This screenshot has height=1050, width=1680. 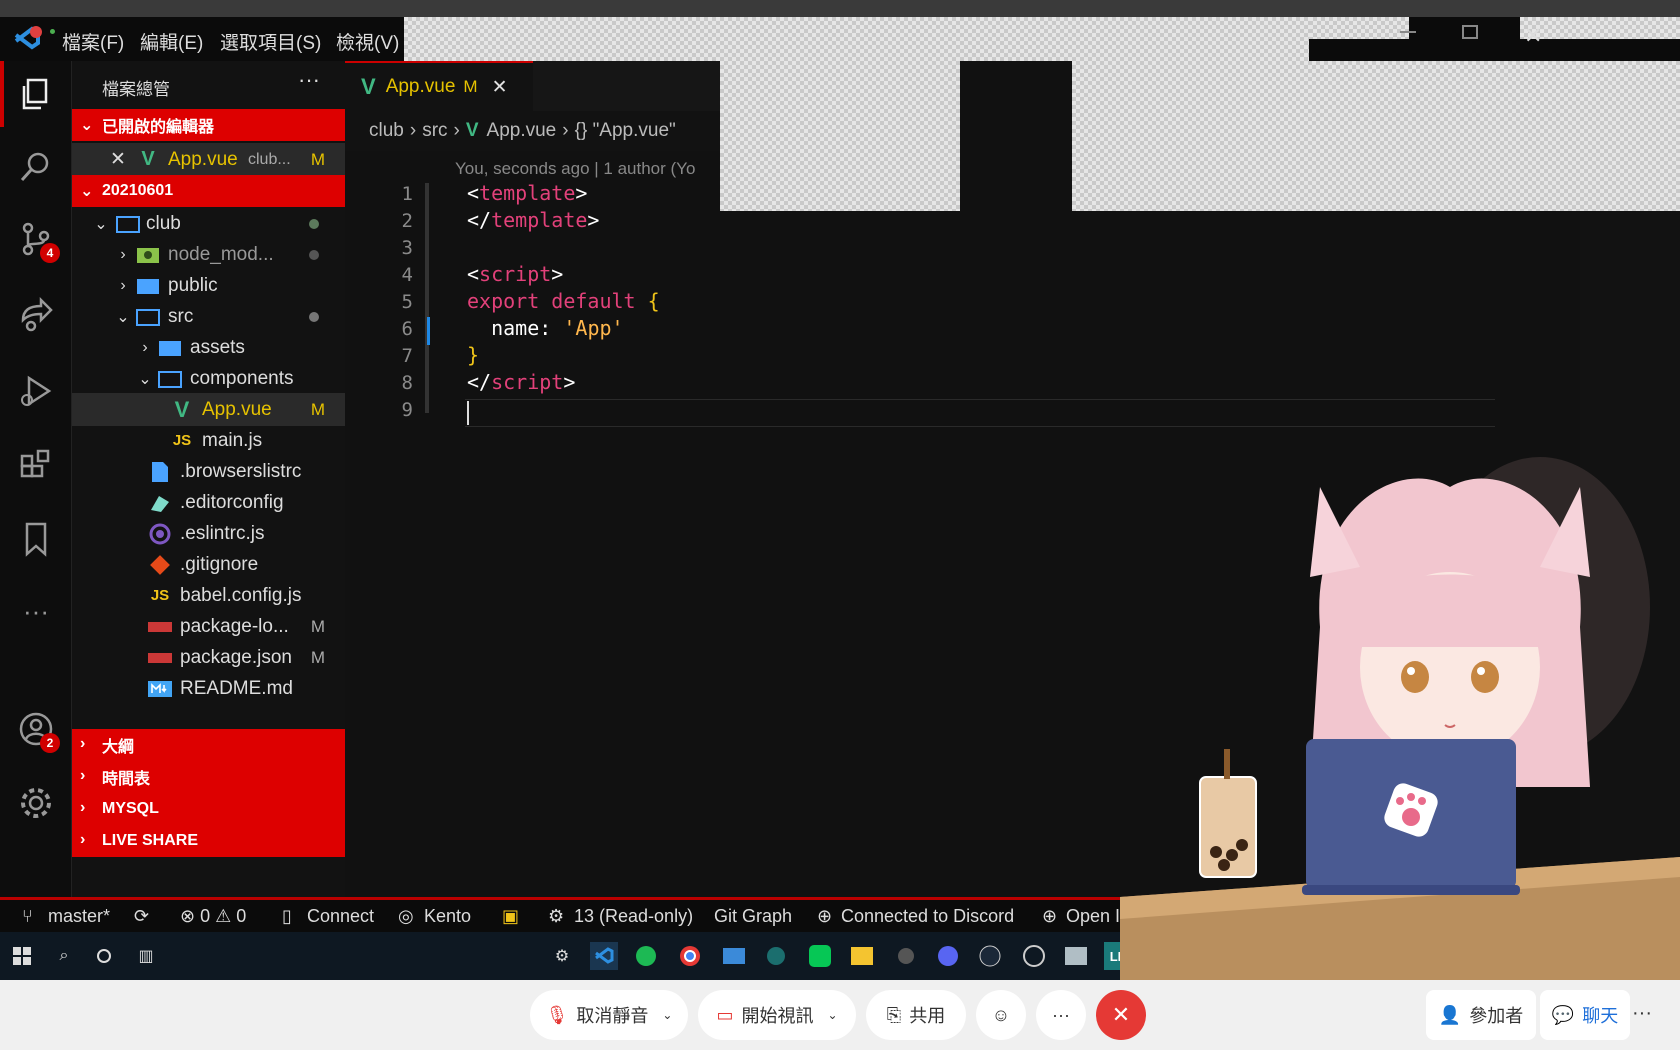 I want to click on current-line-highlight, so click(x=980, y=413).